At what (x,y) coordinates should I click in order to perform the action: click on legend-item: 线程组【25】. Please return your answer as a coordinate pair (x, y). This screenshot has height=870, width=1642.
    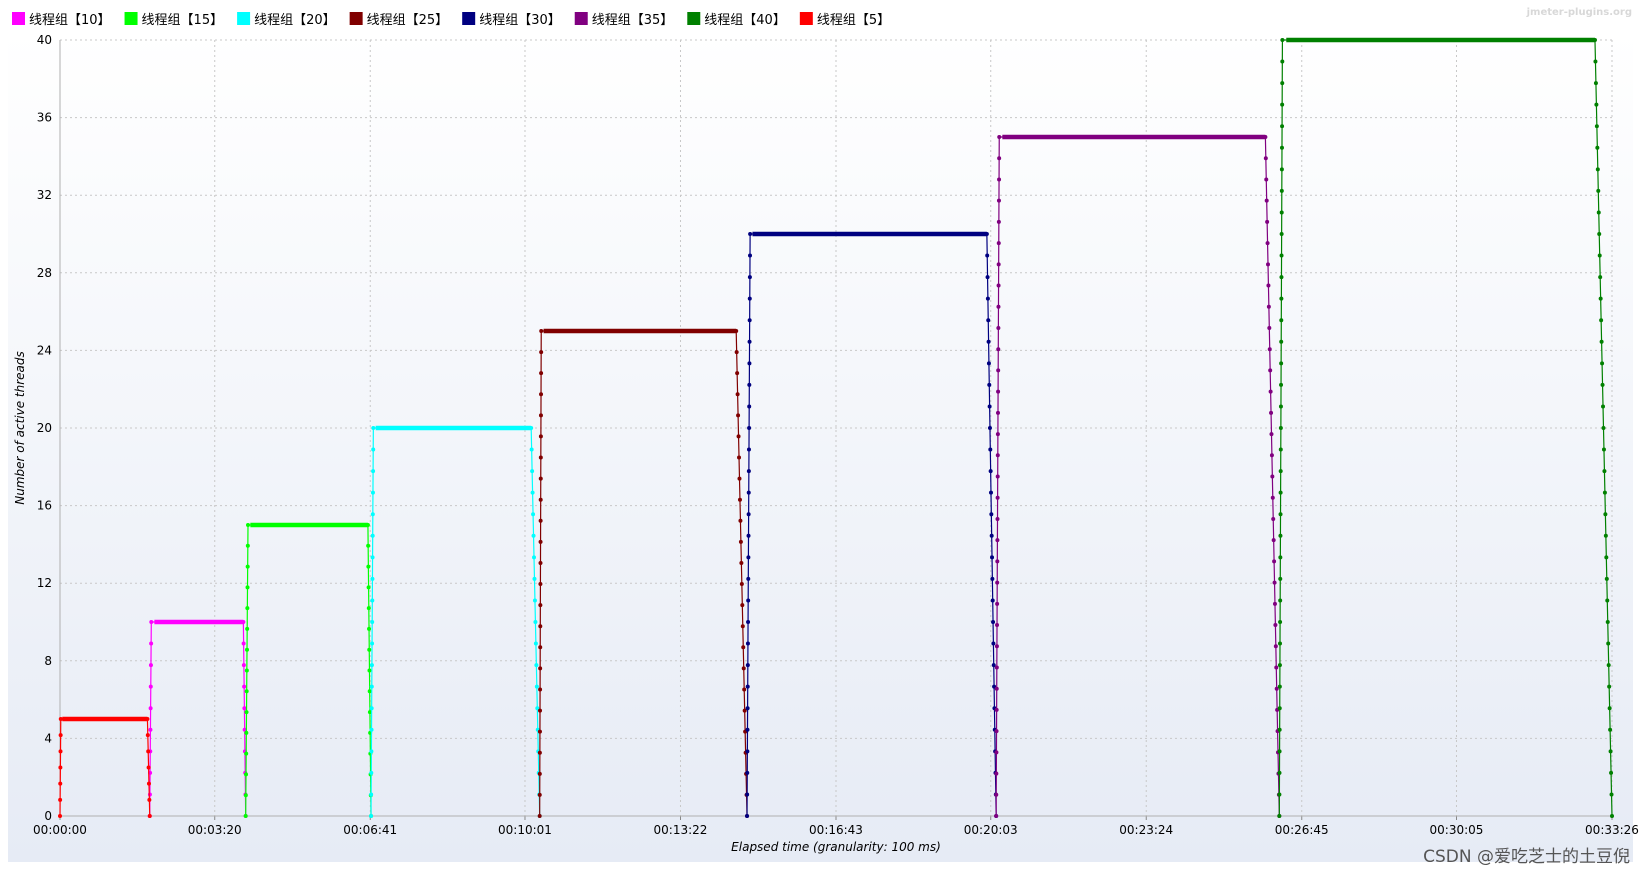
    Looking at the image, I should click on (399, 20).